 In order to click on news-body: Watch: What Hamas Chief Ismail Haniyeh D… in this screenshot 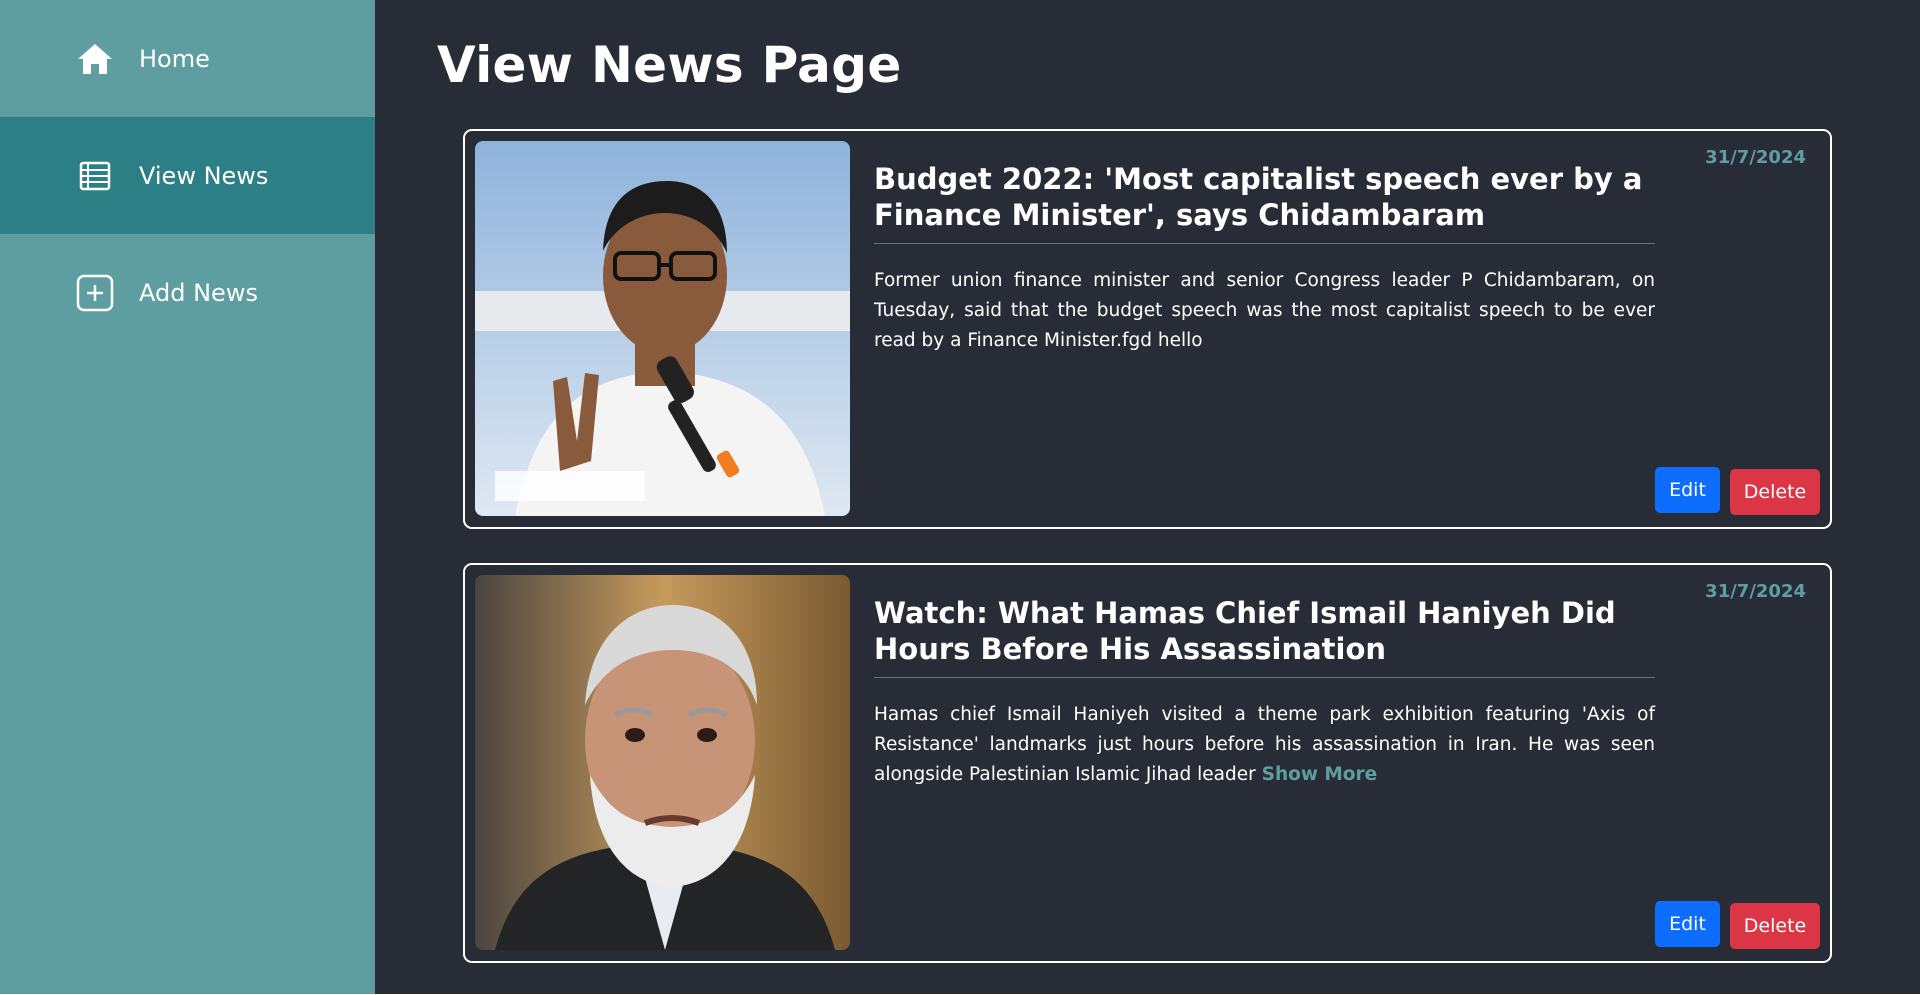, I will do `click(1264, 692)`.